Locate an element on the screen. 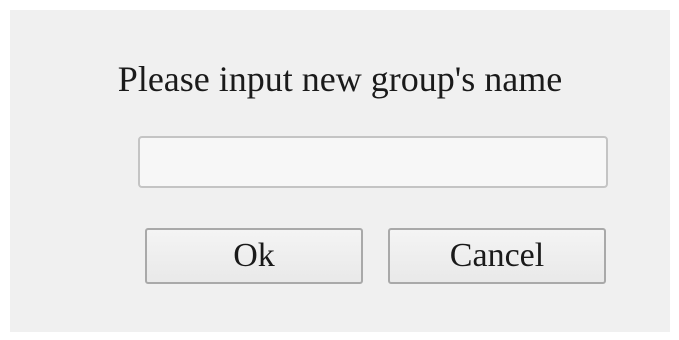 The width and height of the screenshot is (679, 340). prompt-label: Please input new group's name is located at coordinates (340, 79).